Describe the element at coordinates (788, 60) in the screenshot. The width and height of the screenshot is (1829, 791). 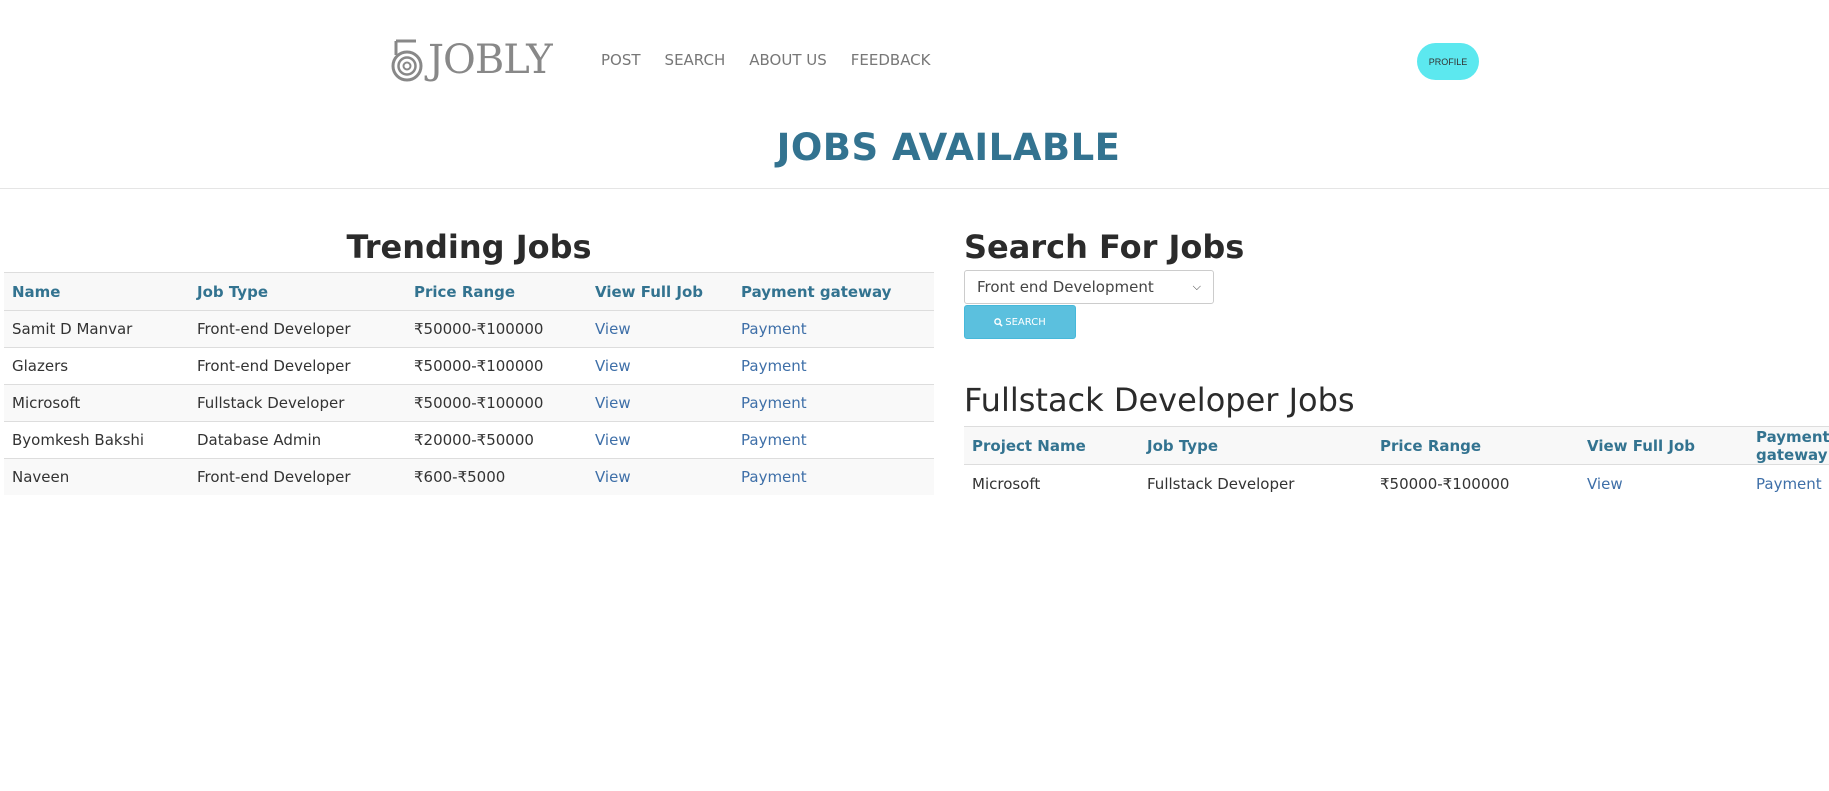
I see `nav-about-us-link: ABOUT US` at that location.